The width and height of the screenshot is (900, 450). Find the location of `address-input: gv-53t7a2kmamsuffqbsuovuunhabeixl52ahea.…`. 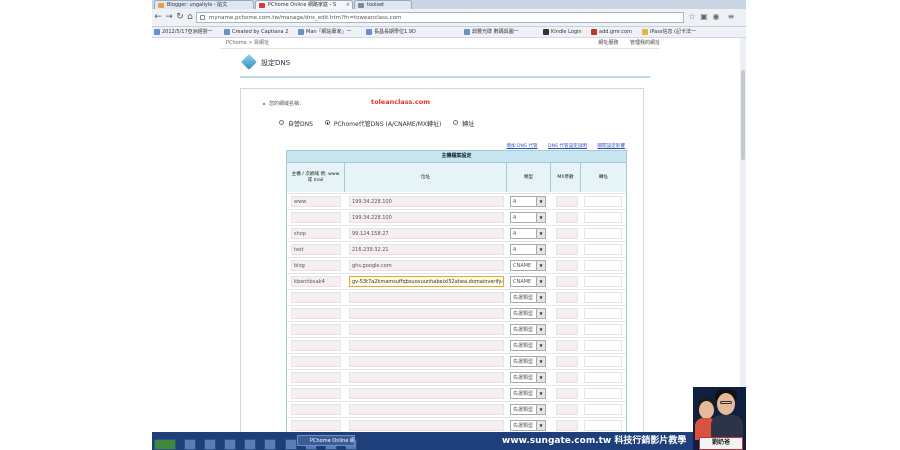

address-input: gv-53t7a2kmamsuffqbsuovuunhabeixl52ahea.… is located at coordinates (426, 281).